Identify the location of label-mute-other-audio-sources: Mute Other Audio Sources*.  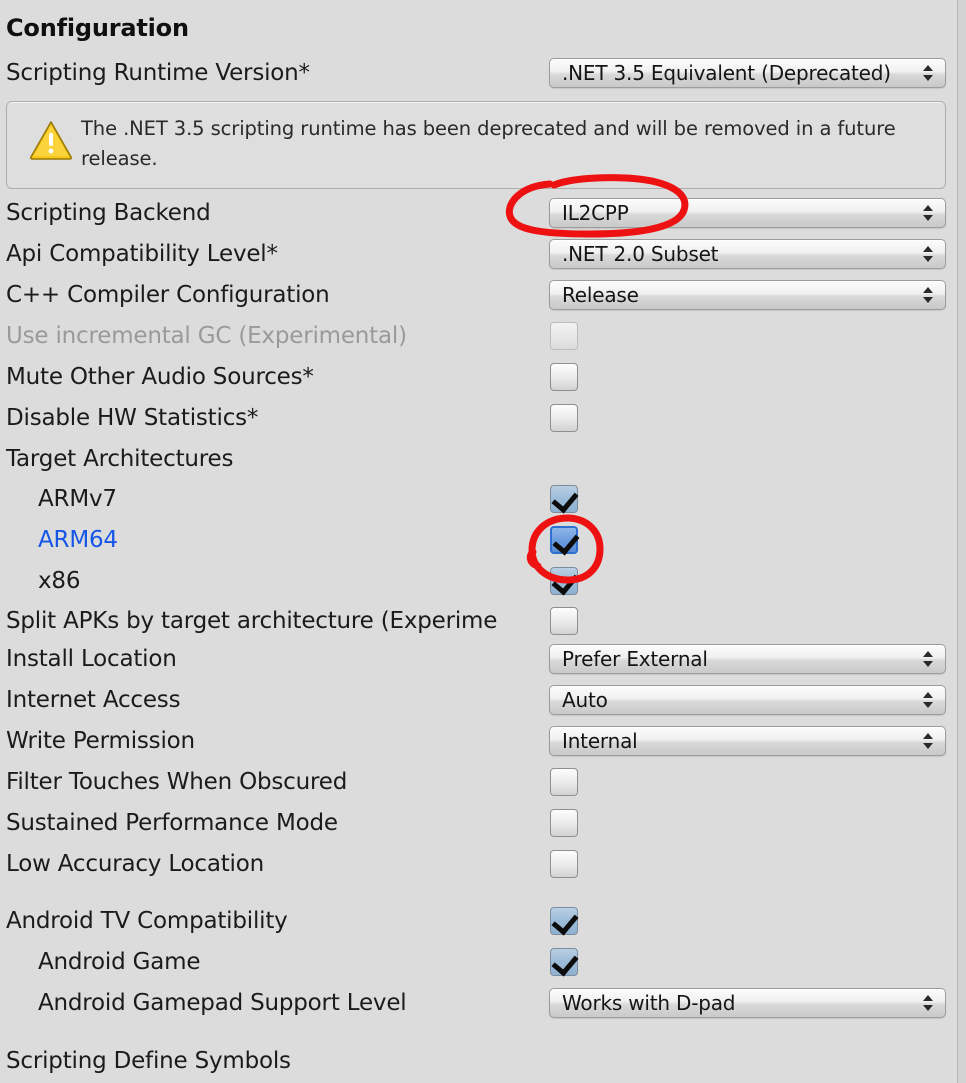
(160, 377).